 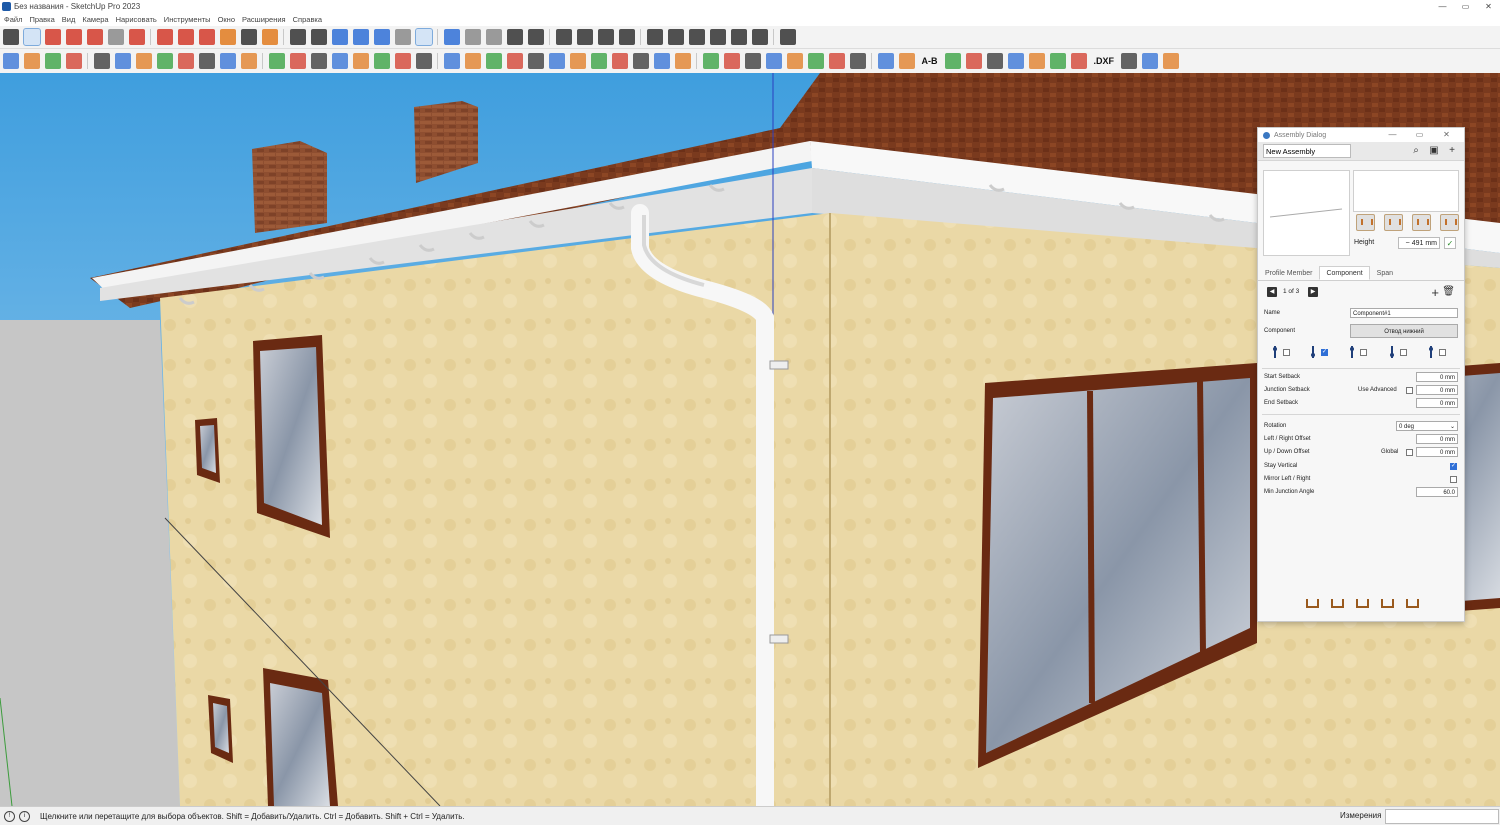 What do you see at coordinates (1365, 222) in the screenshot?
I see `profile-h-button` at bounding box center [1365, 222].